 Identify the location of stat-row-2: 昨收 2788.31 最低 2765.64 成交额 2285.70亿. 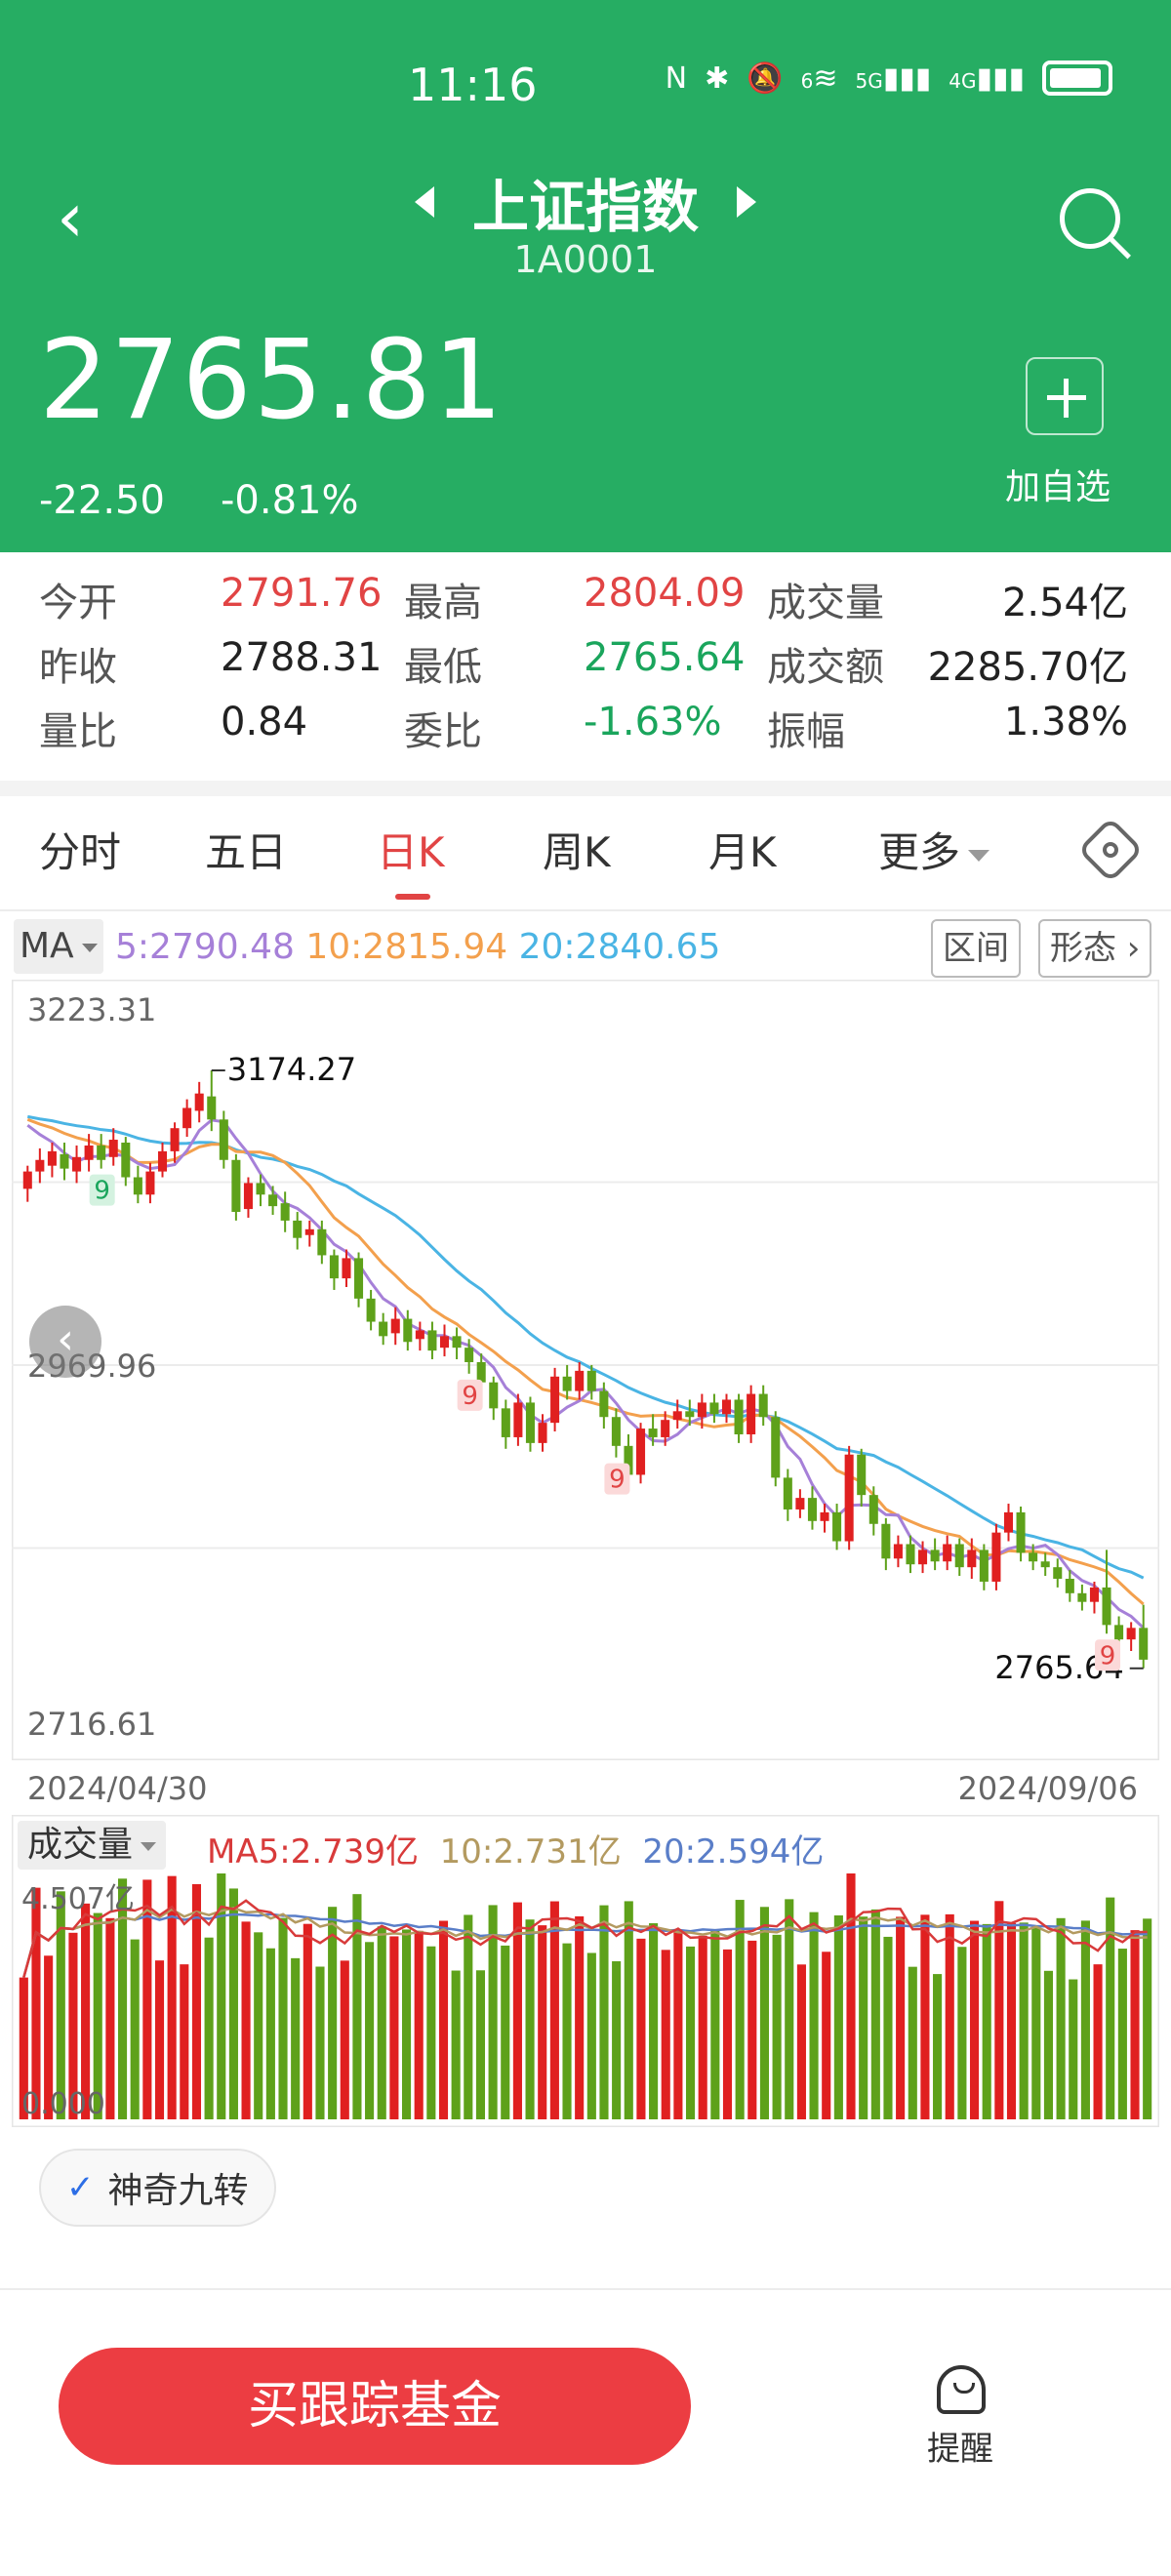
(585, 664).